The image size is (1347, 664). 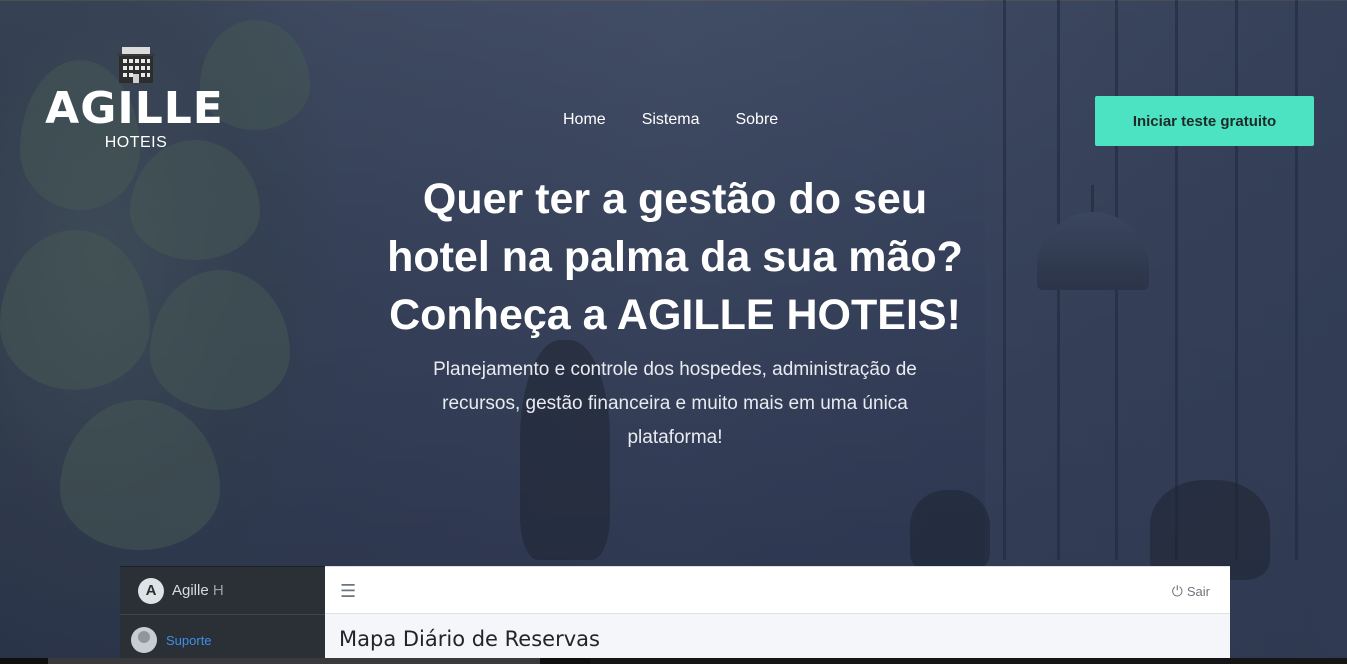 What do you see at coordinates (1092, 200) in the screenshot?
I see `lamp-cord` at bounding box center [1092, 200].